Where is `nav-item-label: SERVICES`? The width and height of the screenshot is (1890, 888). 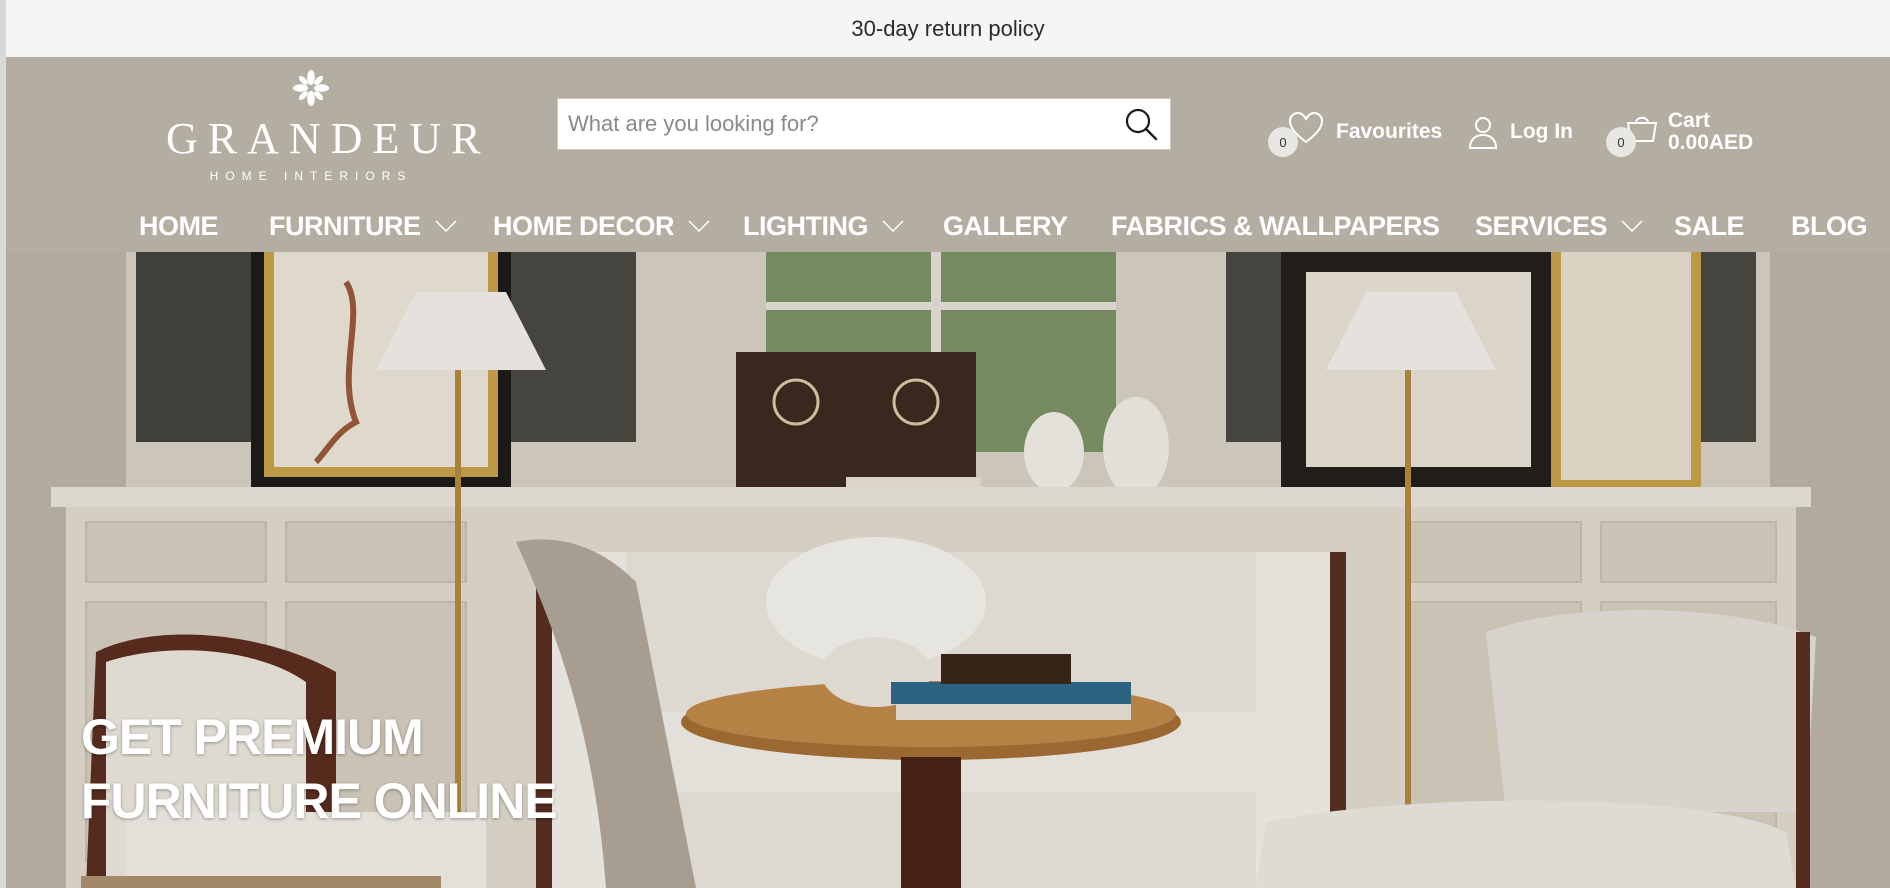
nav-item-label: SERVICES is located at coordinates (1541, 225).